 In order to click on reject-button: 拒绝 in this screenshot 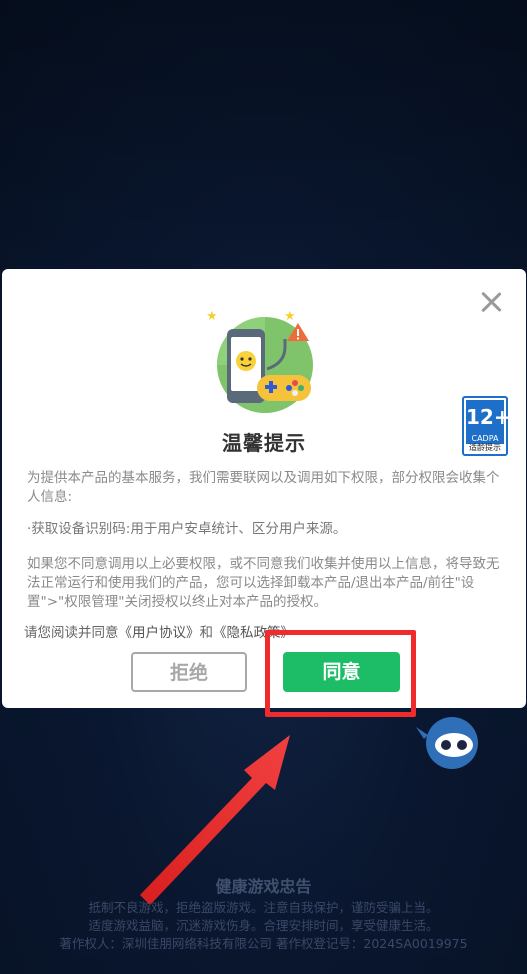, I will do `click(189, 672)`.